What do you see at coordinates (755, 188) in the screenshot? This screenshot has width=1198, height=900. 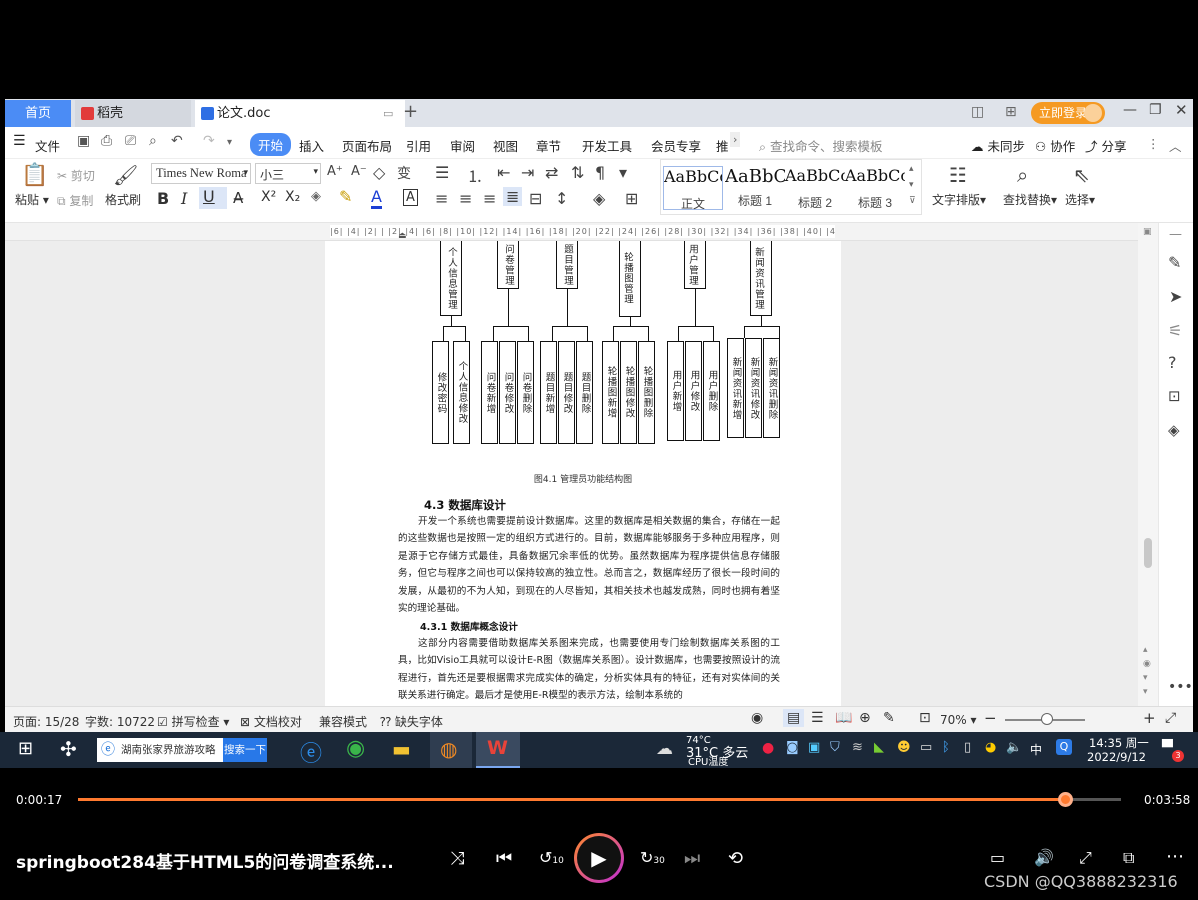 I see `style-heading-1: AaBbC 标题 1` at bounding box center [755, 188].